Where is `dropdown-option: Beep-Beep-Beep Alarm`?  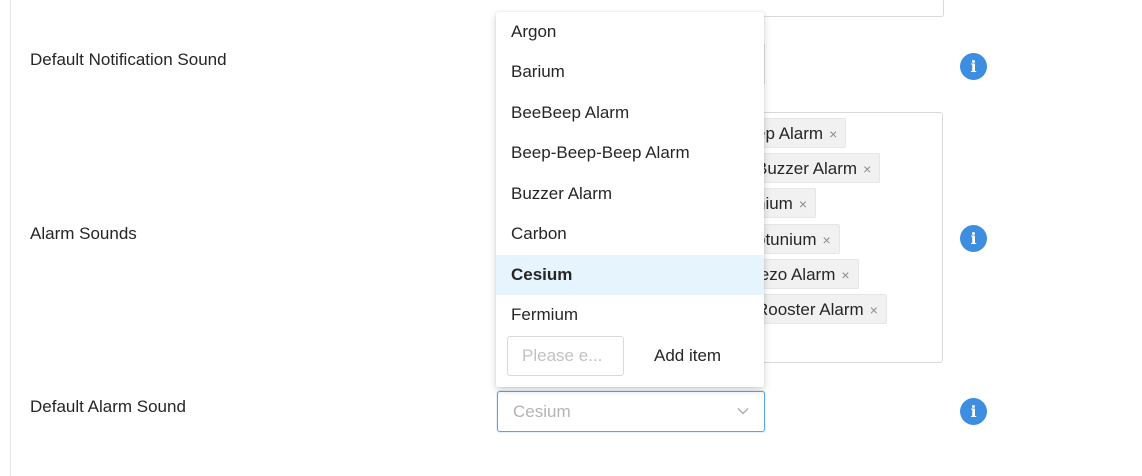 dropdown-option: Beep-Beep-Beep Alarm is located at coordinates (630, 153).